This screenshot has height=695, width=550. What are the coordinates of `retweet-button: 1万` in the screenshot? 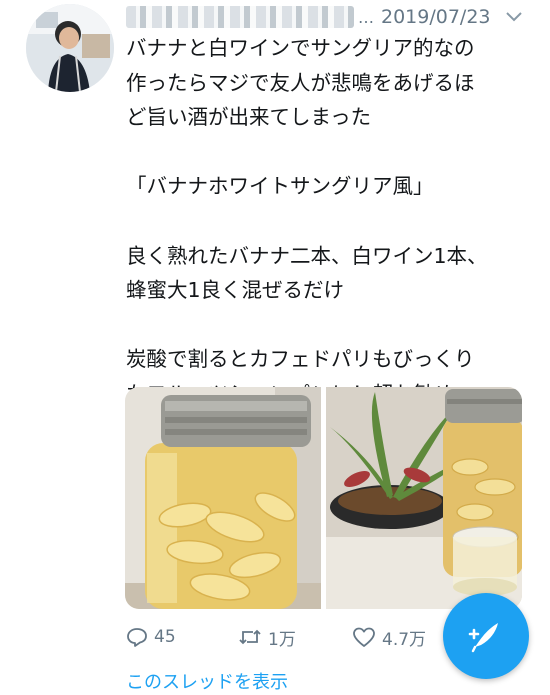 It's located at (295, 637).